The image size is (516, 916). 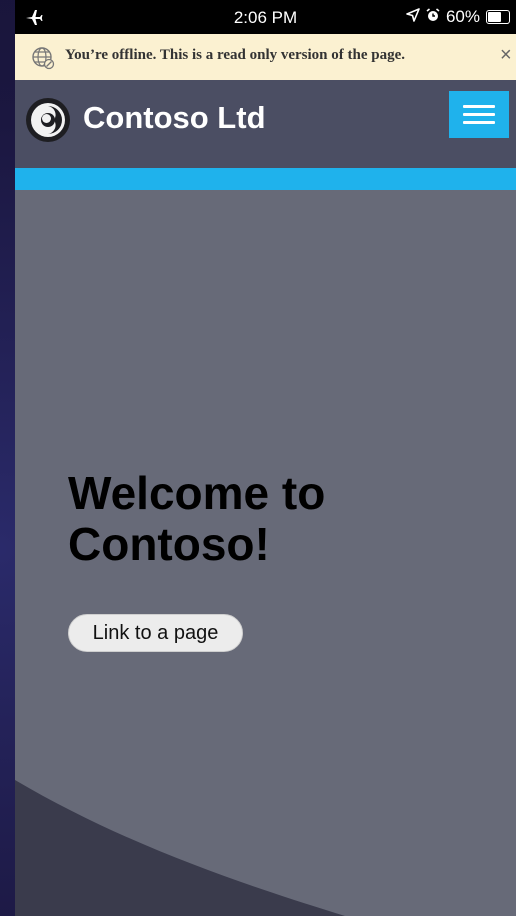 What do you see at coordinates (479, 106) in the screenshot?
I see `menu-bar-top` at bounding box center [479, 106].